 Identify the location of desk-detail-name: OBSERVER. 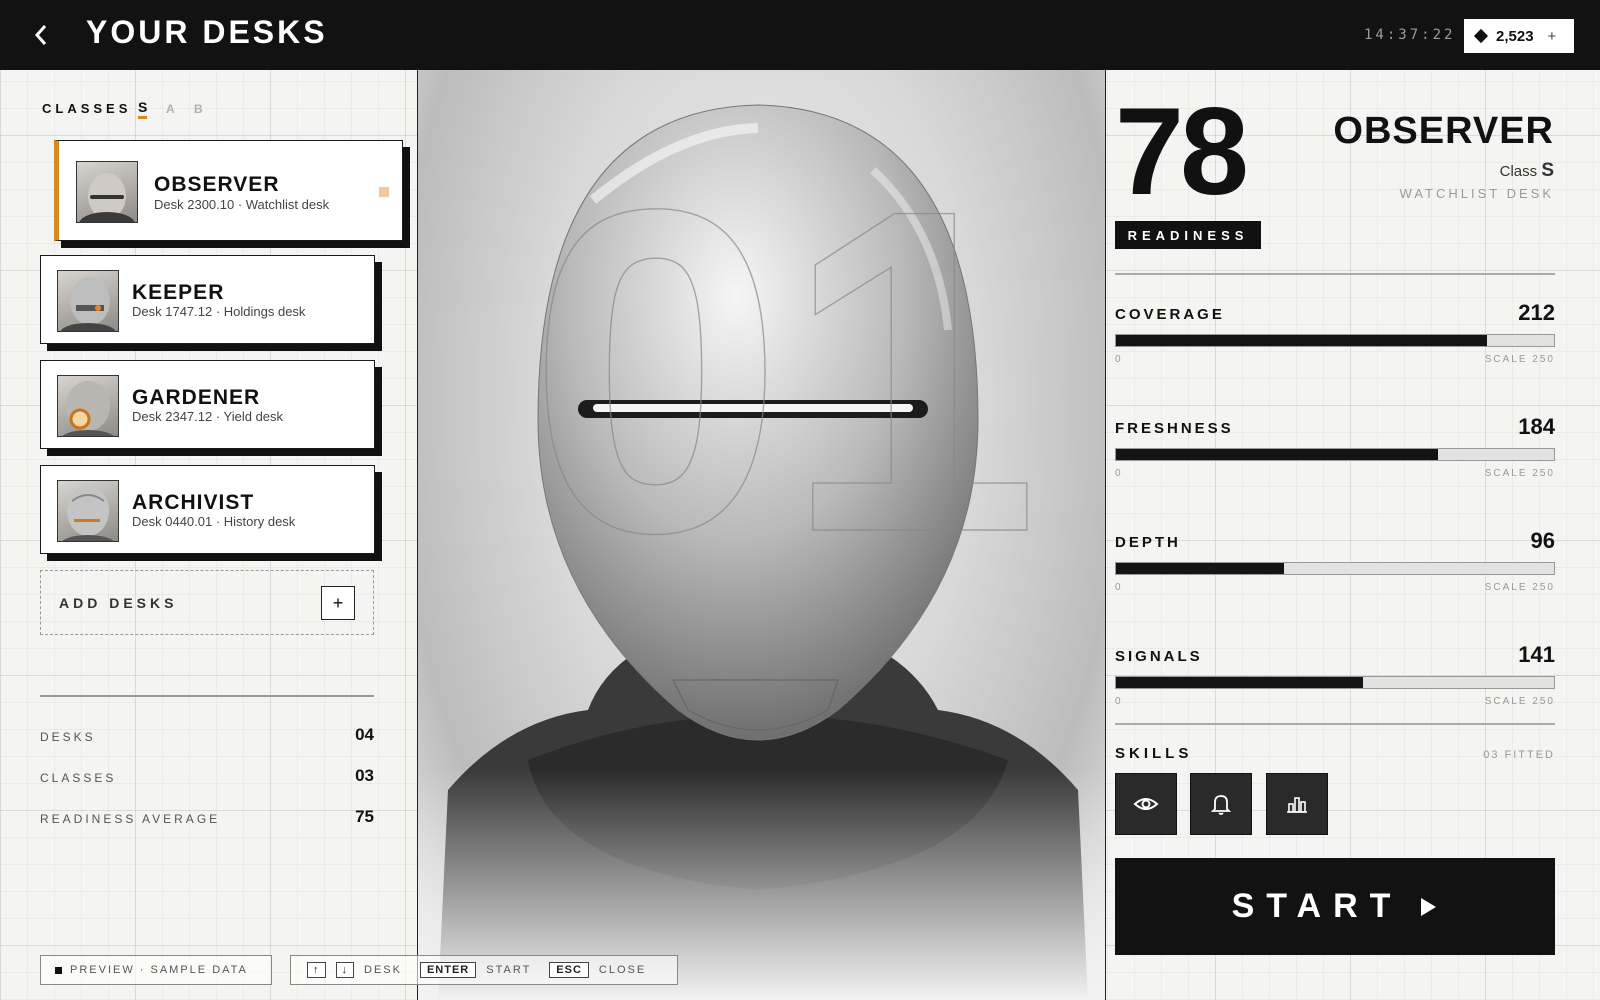
(1443, 131).